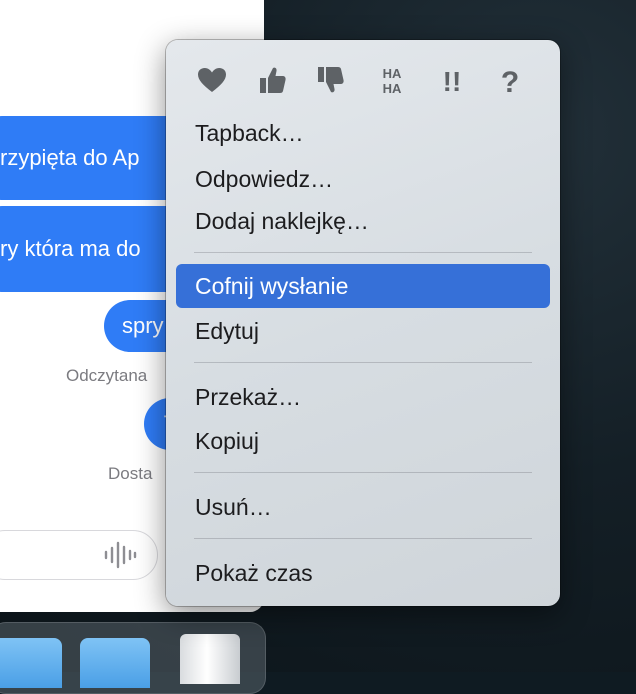 The width and height of the screenshot is (636, 694). Describe the element at coordinates (210, 659) in the screenshot. I see `dock-trash-icon` at that location.